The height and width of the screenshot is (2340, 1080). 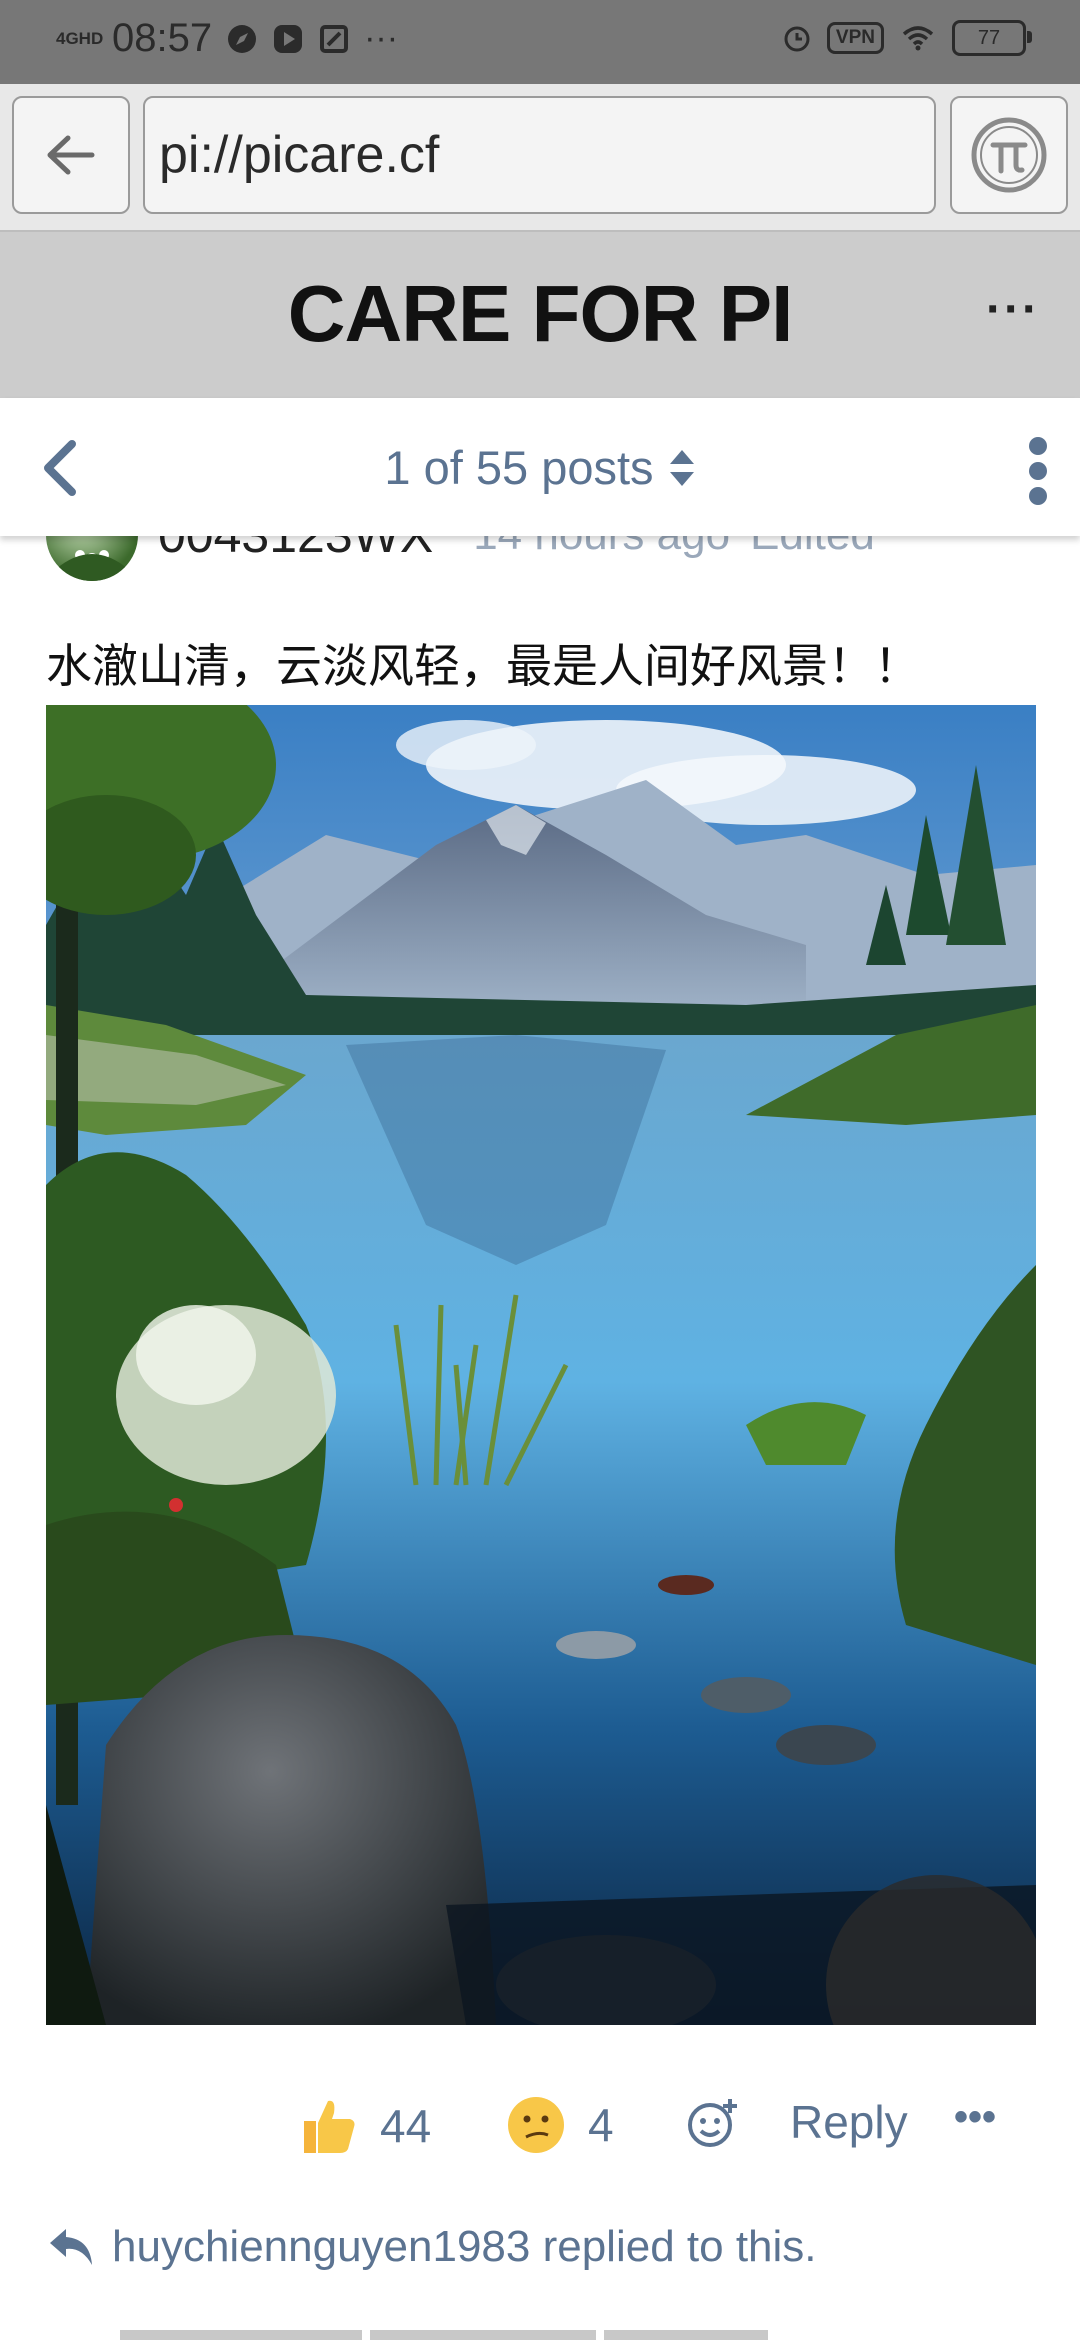 What do you see at coordinates (855, 38) in the screenshot?
I see `vpn-badge: VPN` at bounding box center [855, 38].